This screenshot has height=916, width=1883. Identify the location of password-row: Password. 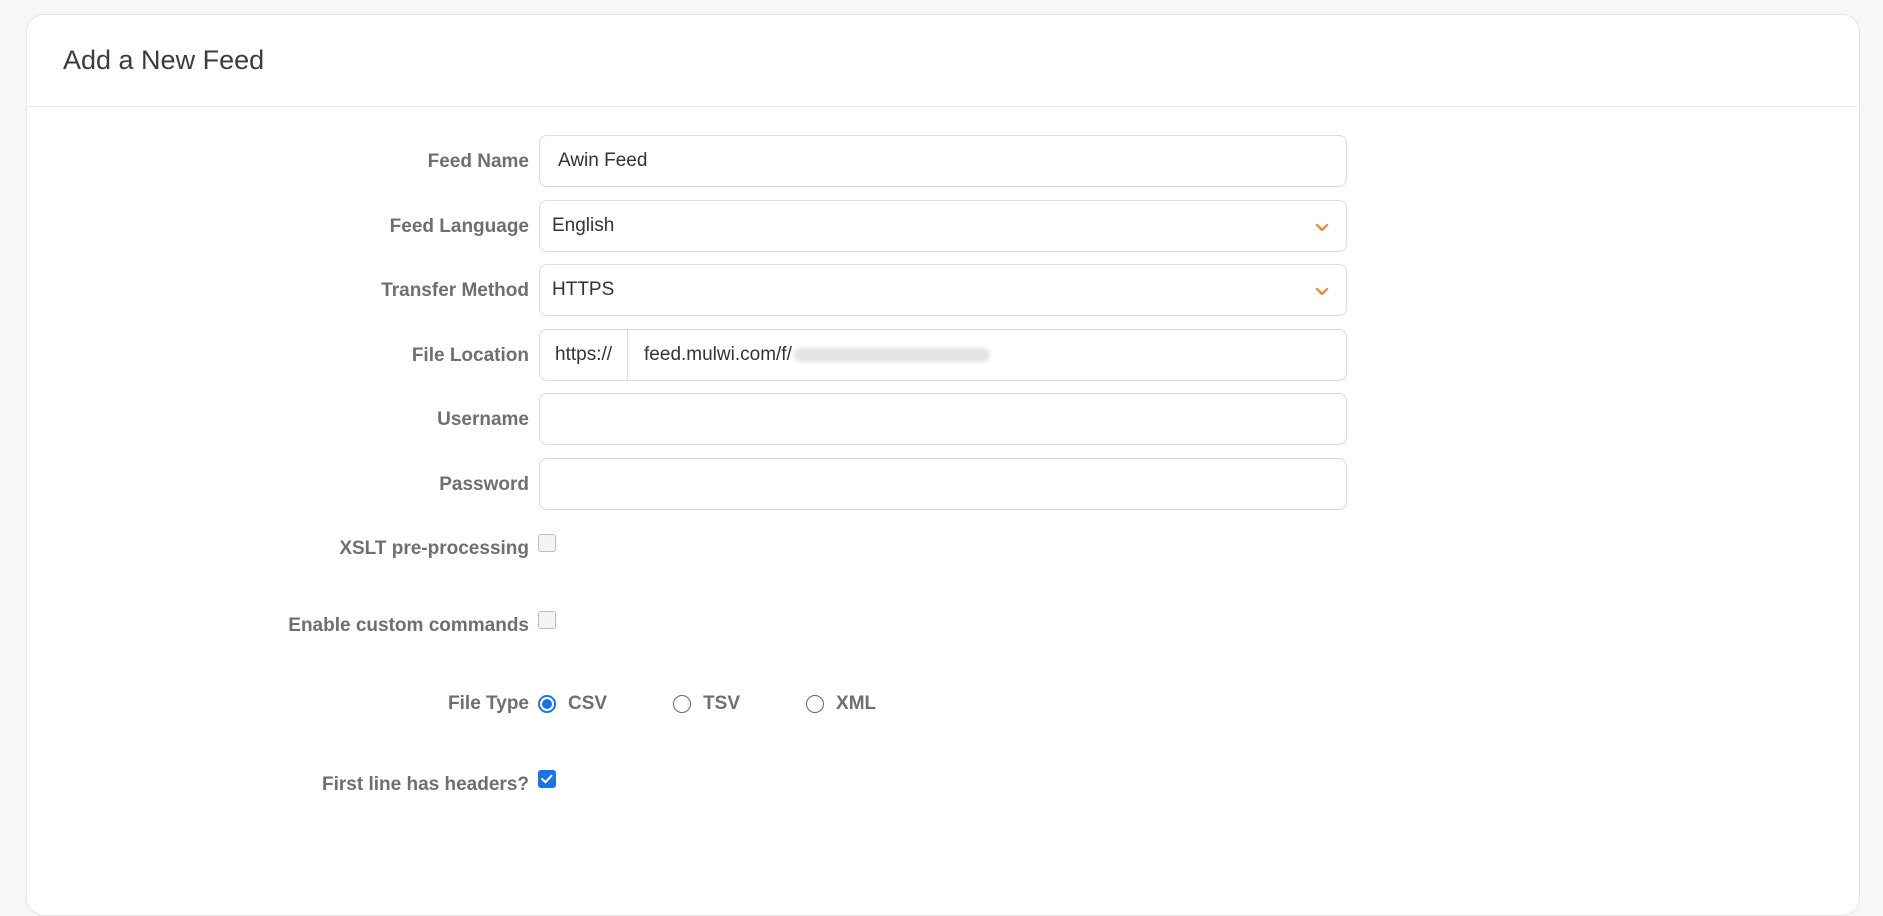
(943, 485).